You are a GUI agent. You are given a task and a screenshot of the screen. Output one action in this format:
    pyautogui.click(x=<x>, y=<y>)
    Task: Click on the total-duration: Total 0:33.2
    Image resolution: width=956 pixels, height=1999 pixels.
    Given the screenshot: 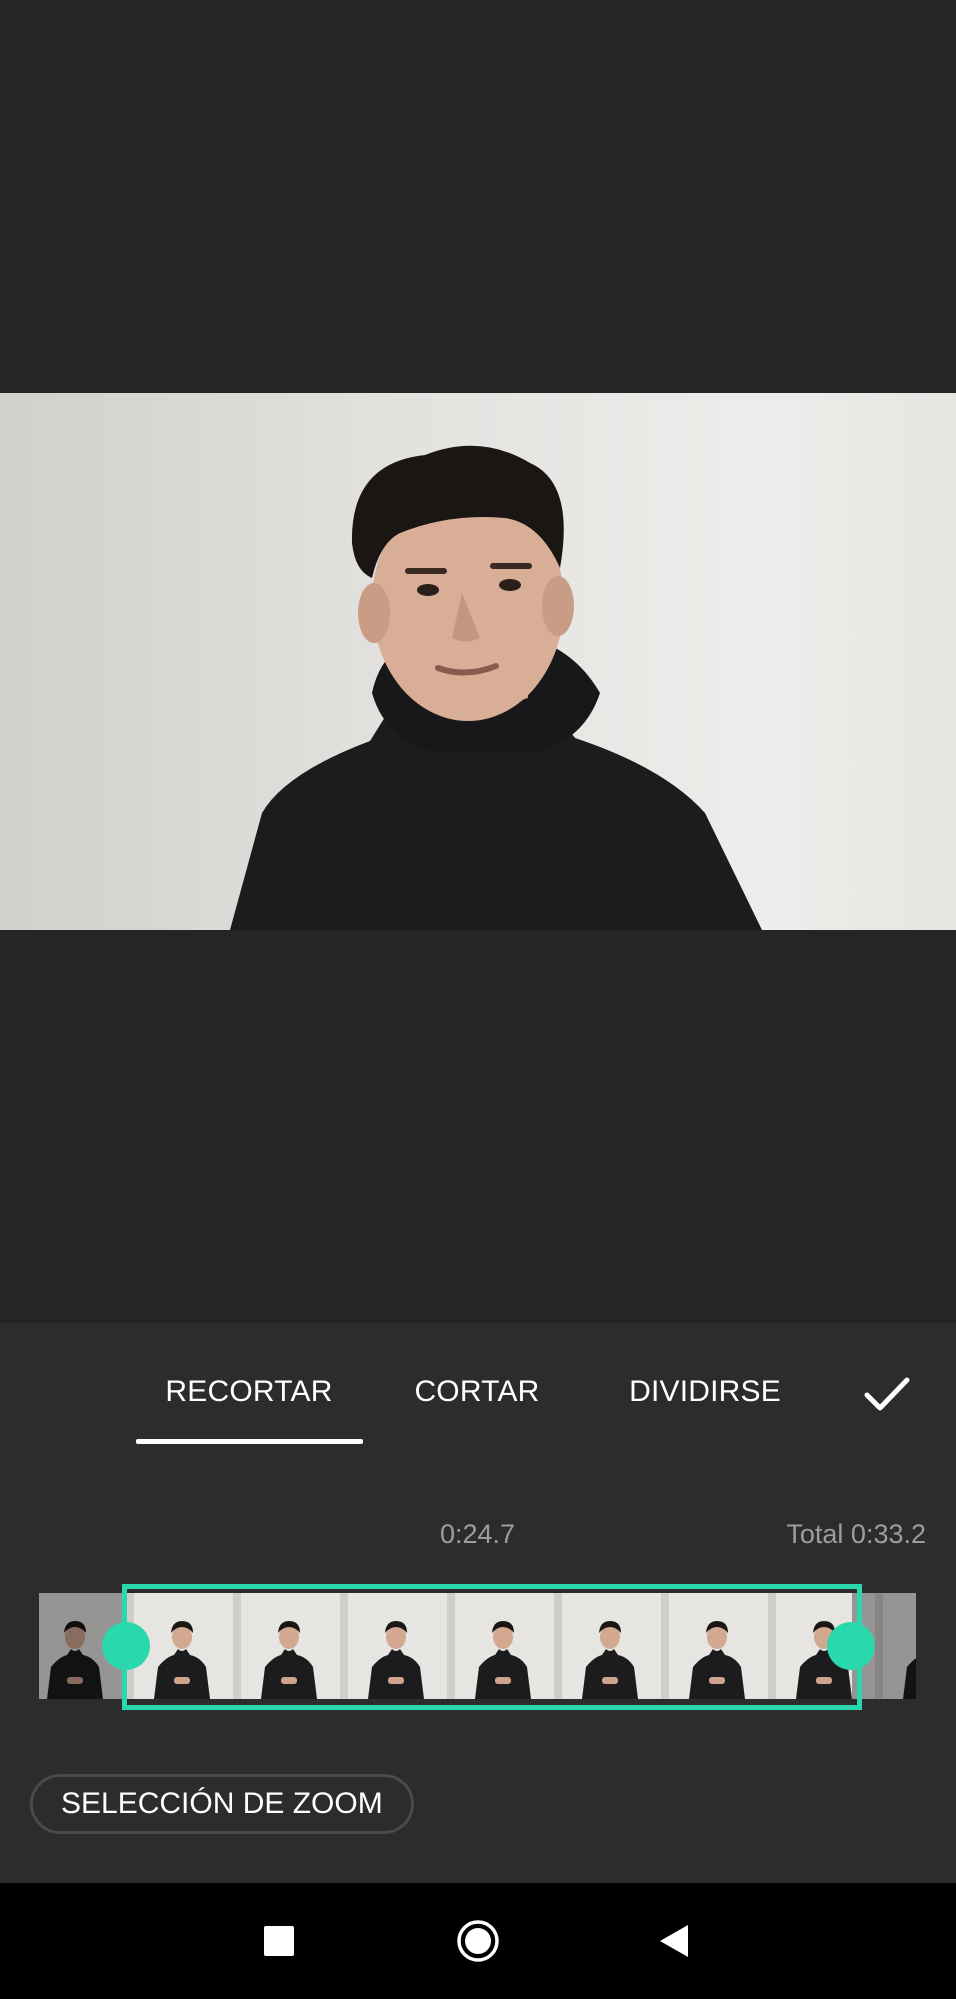 What is the action you would take?
    pyautogui.click(x=856, y=1534)
    